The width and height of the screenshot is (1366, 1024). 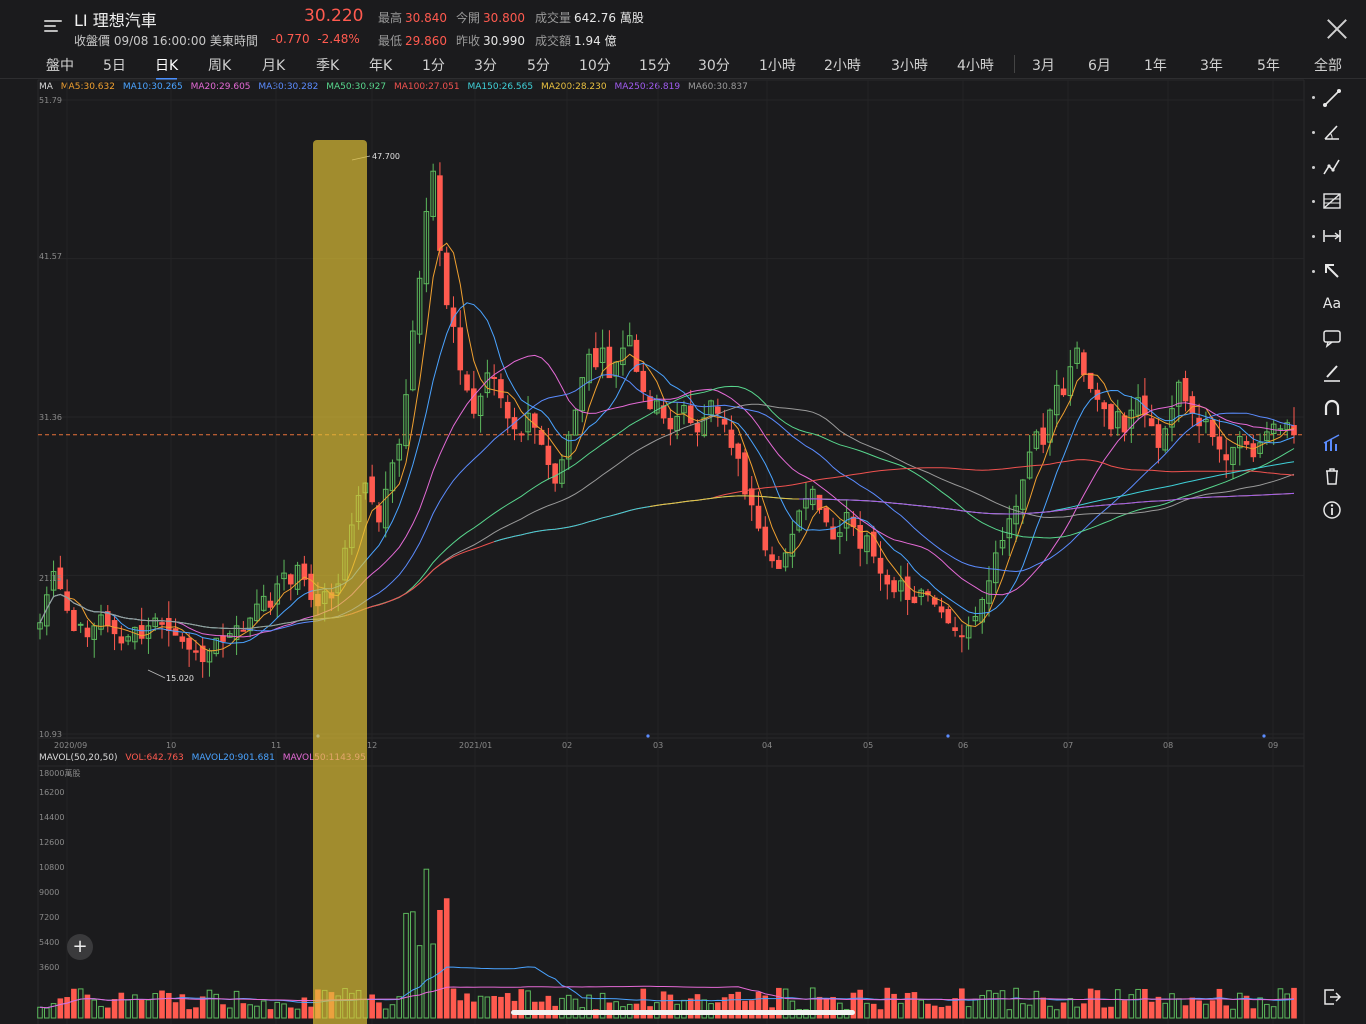 What do you see at coordinates (1332, 167) in the screenshot?
I see `polyline-icon` at bounding box center [1332, 167].